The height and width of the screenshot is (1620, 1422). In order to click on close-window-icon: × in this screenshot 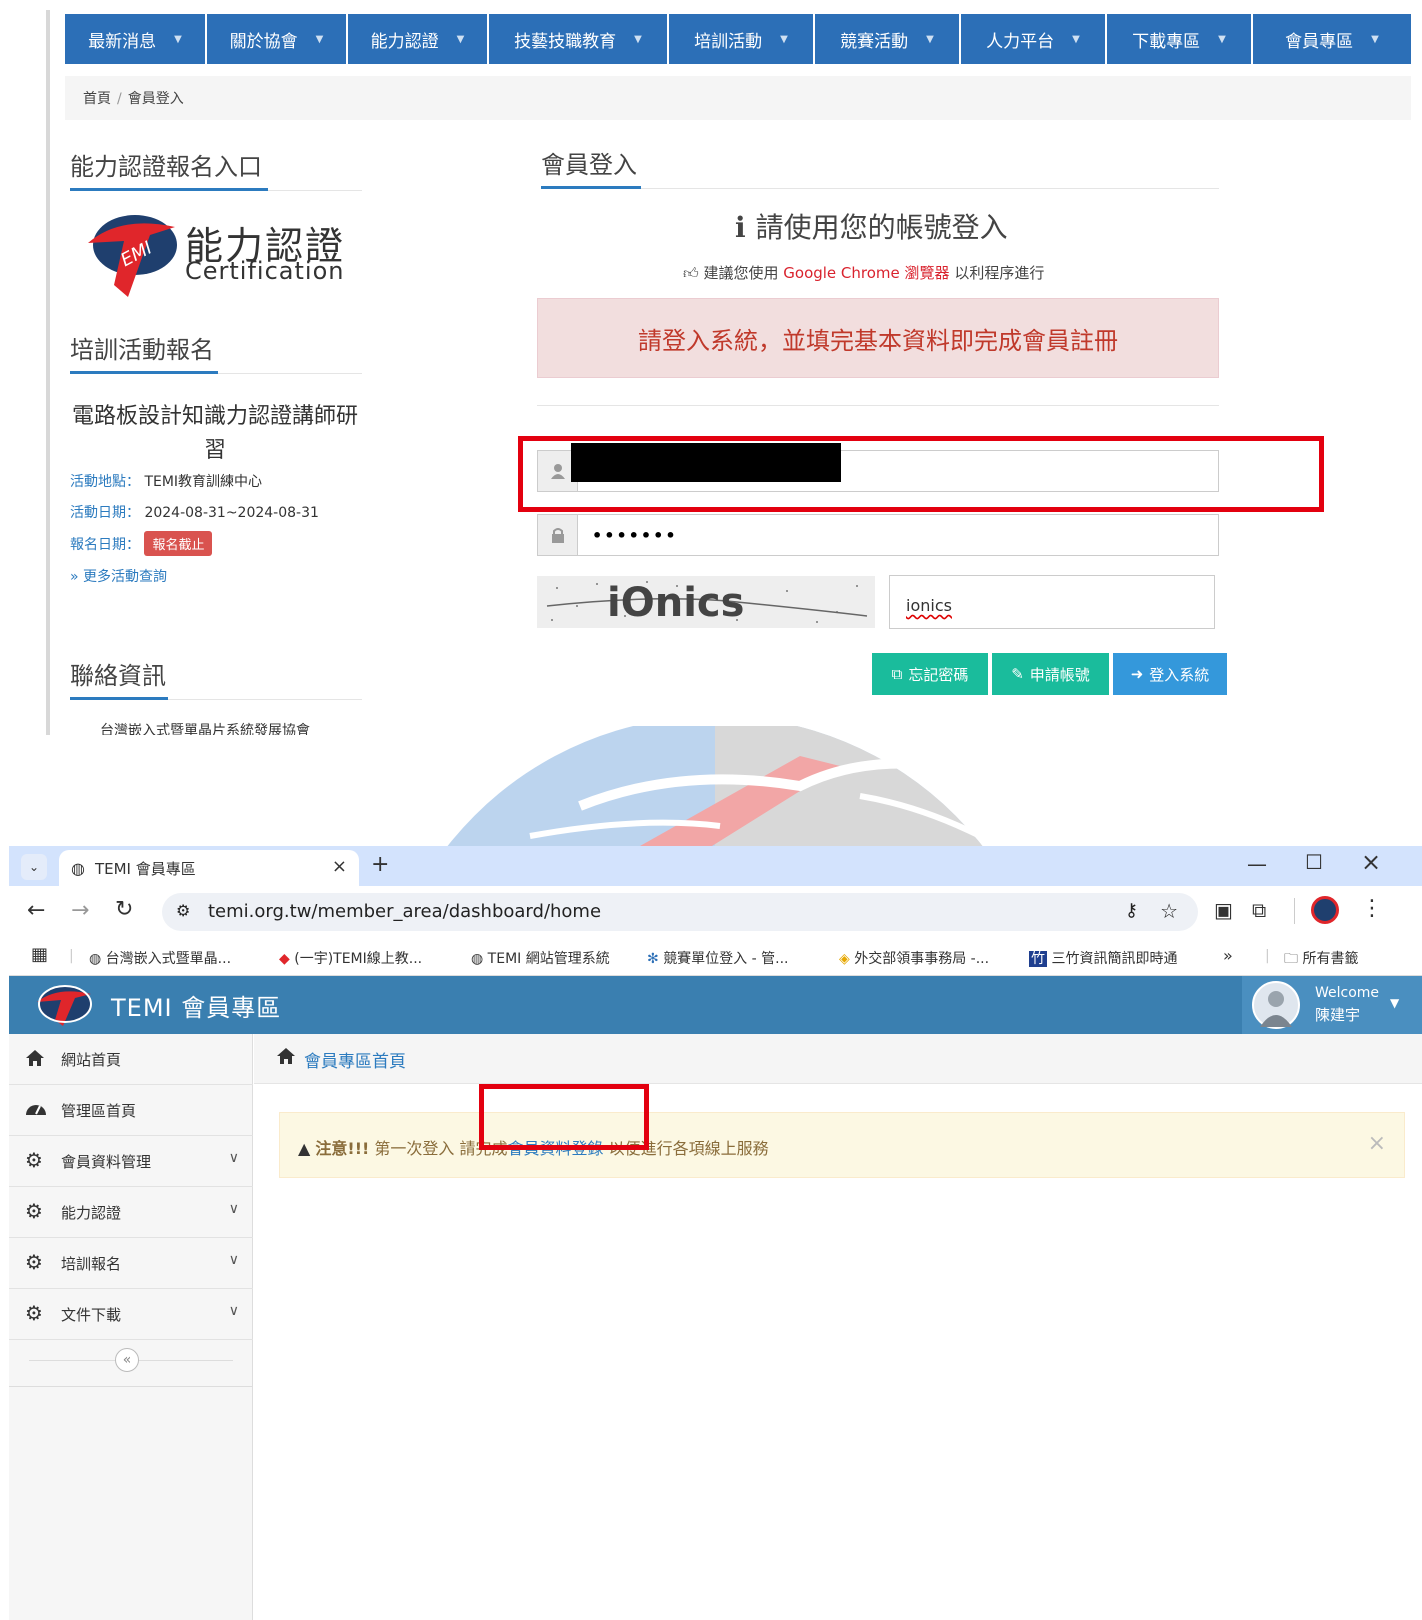, I will do `click(1371, 862)`.